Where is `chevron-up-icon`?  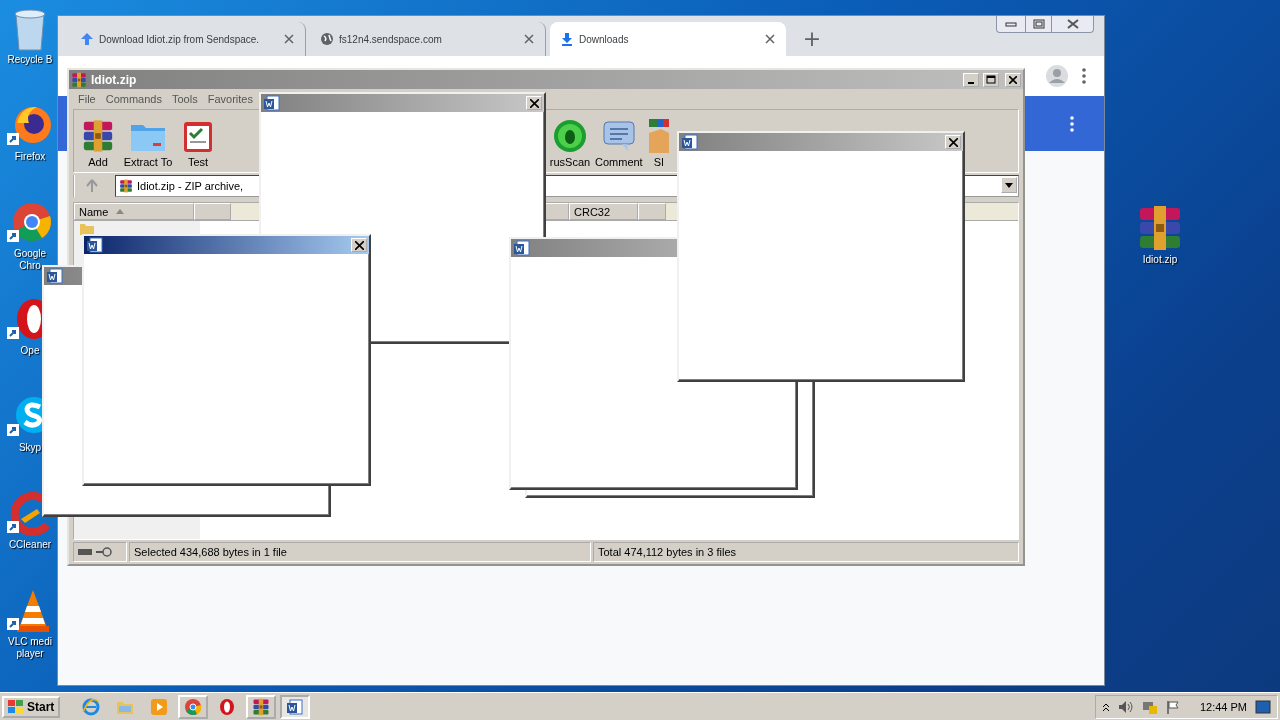 chevron-up-icon is located at coordinates (1105, 706).